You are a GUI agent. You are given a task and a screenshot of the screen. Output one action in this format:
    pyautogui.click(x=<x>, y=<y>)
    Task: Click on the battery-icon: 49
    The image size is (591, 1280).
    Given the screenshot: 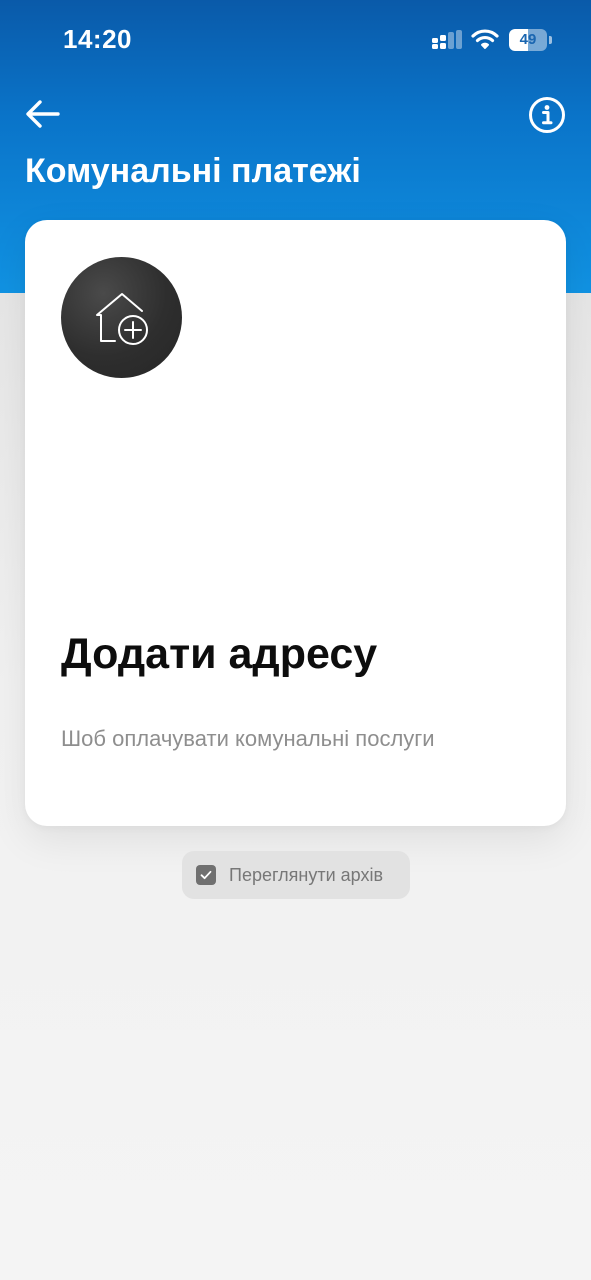 What is the action you would take?
    pyautogui.click(x=530, y=40)
    